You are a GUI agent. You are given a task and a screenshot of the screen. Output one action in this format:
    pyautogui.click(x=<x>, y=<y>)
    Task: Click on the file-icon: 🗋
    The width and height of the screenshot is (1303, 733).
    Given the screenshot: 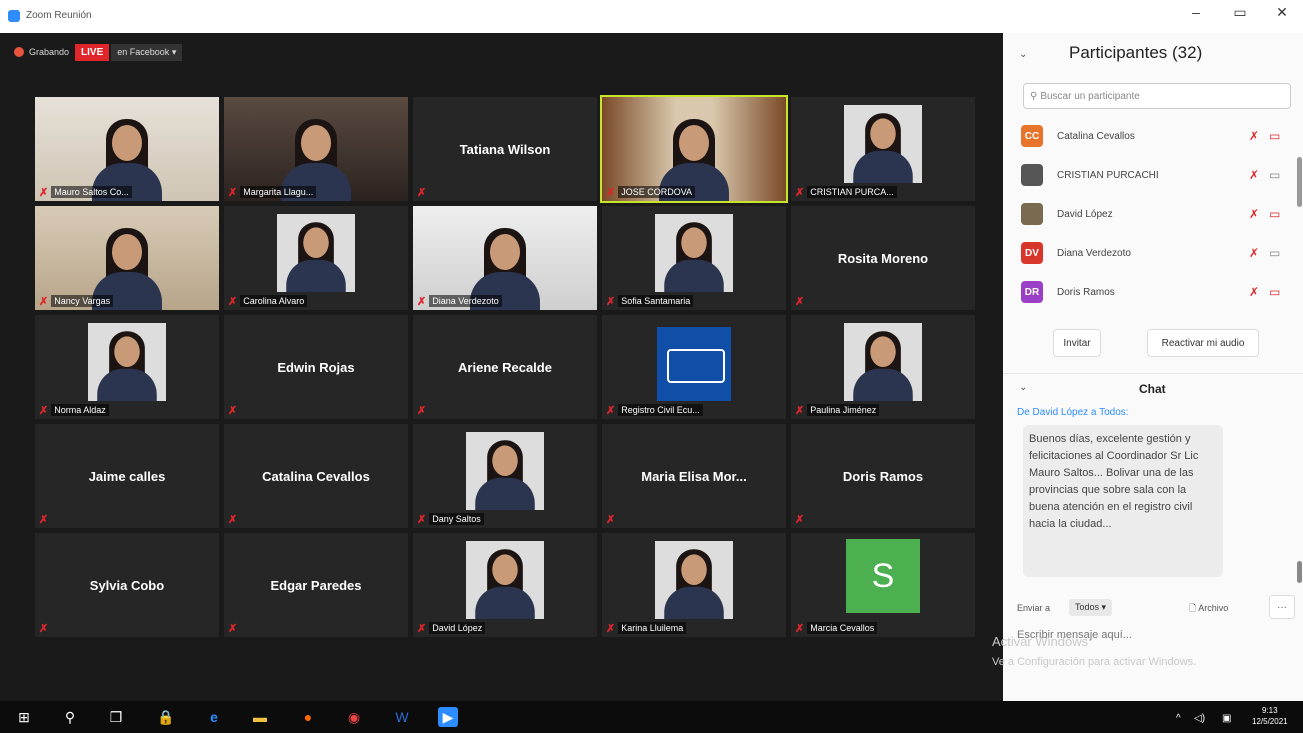 What is the action you would take?
    pyautogui.click(x=1193, y=608)
    